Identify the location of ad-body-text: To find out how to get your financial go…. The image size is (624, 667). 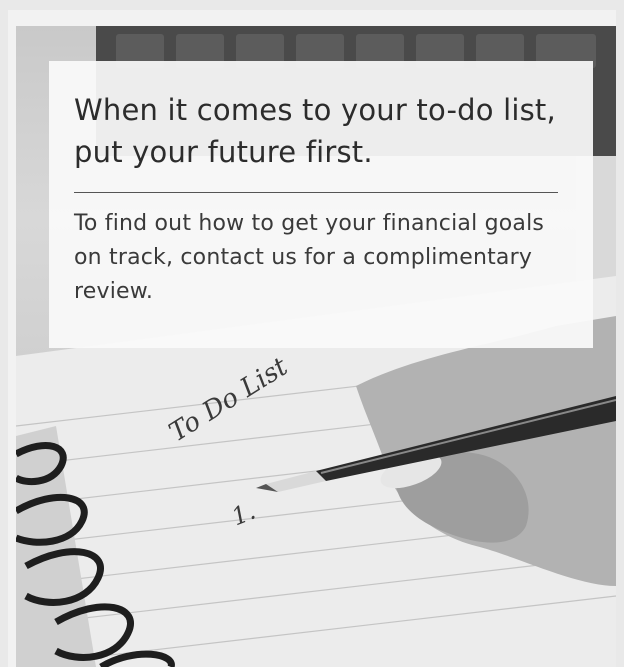
(309, 257).